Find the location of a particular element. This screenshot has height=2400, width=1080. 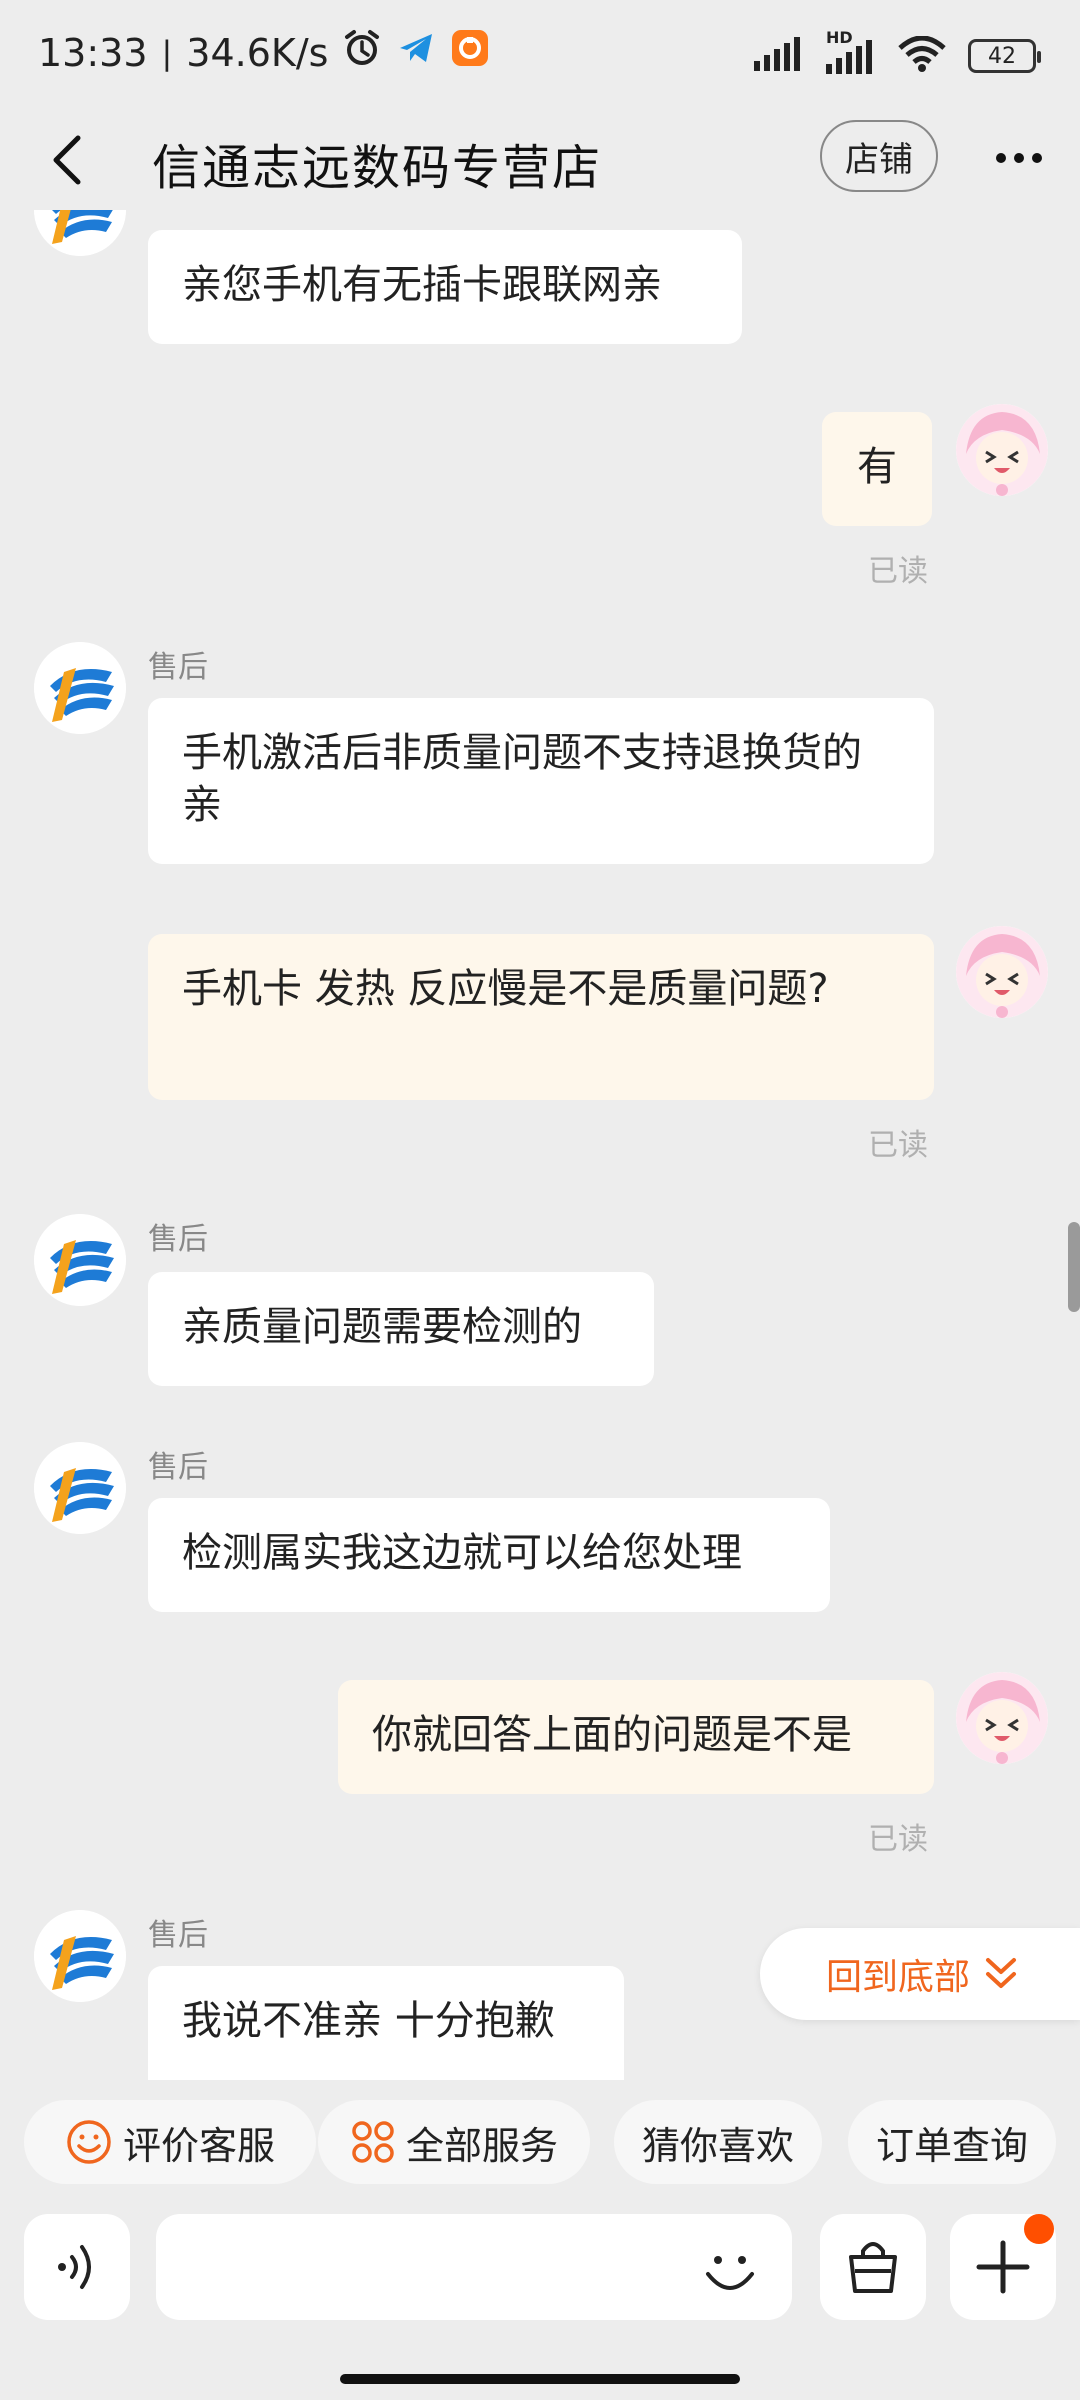

message-input is located at coordinates (474, 2267).